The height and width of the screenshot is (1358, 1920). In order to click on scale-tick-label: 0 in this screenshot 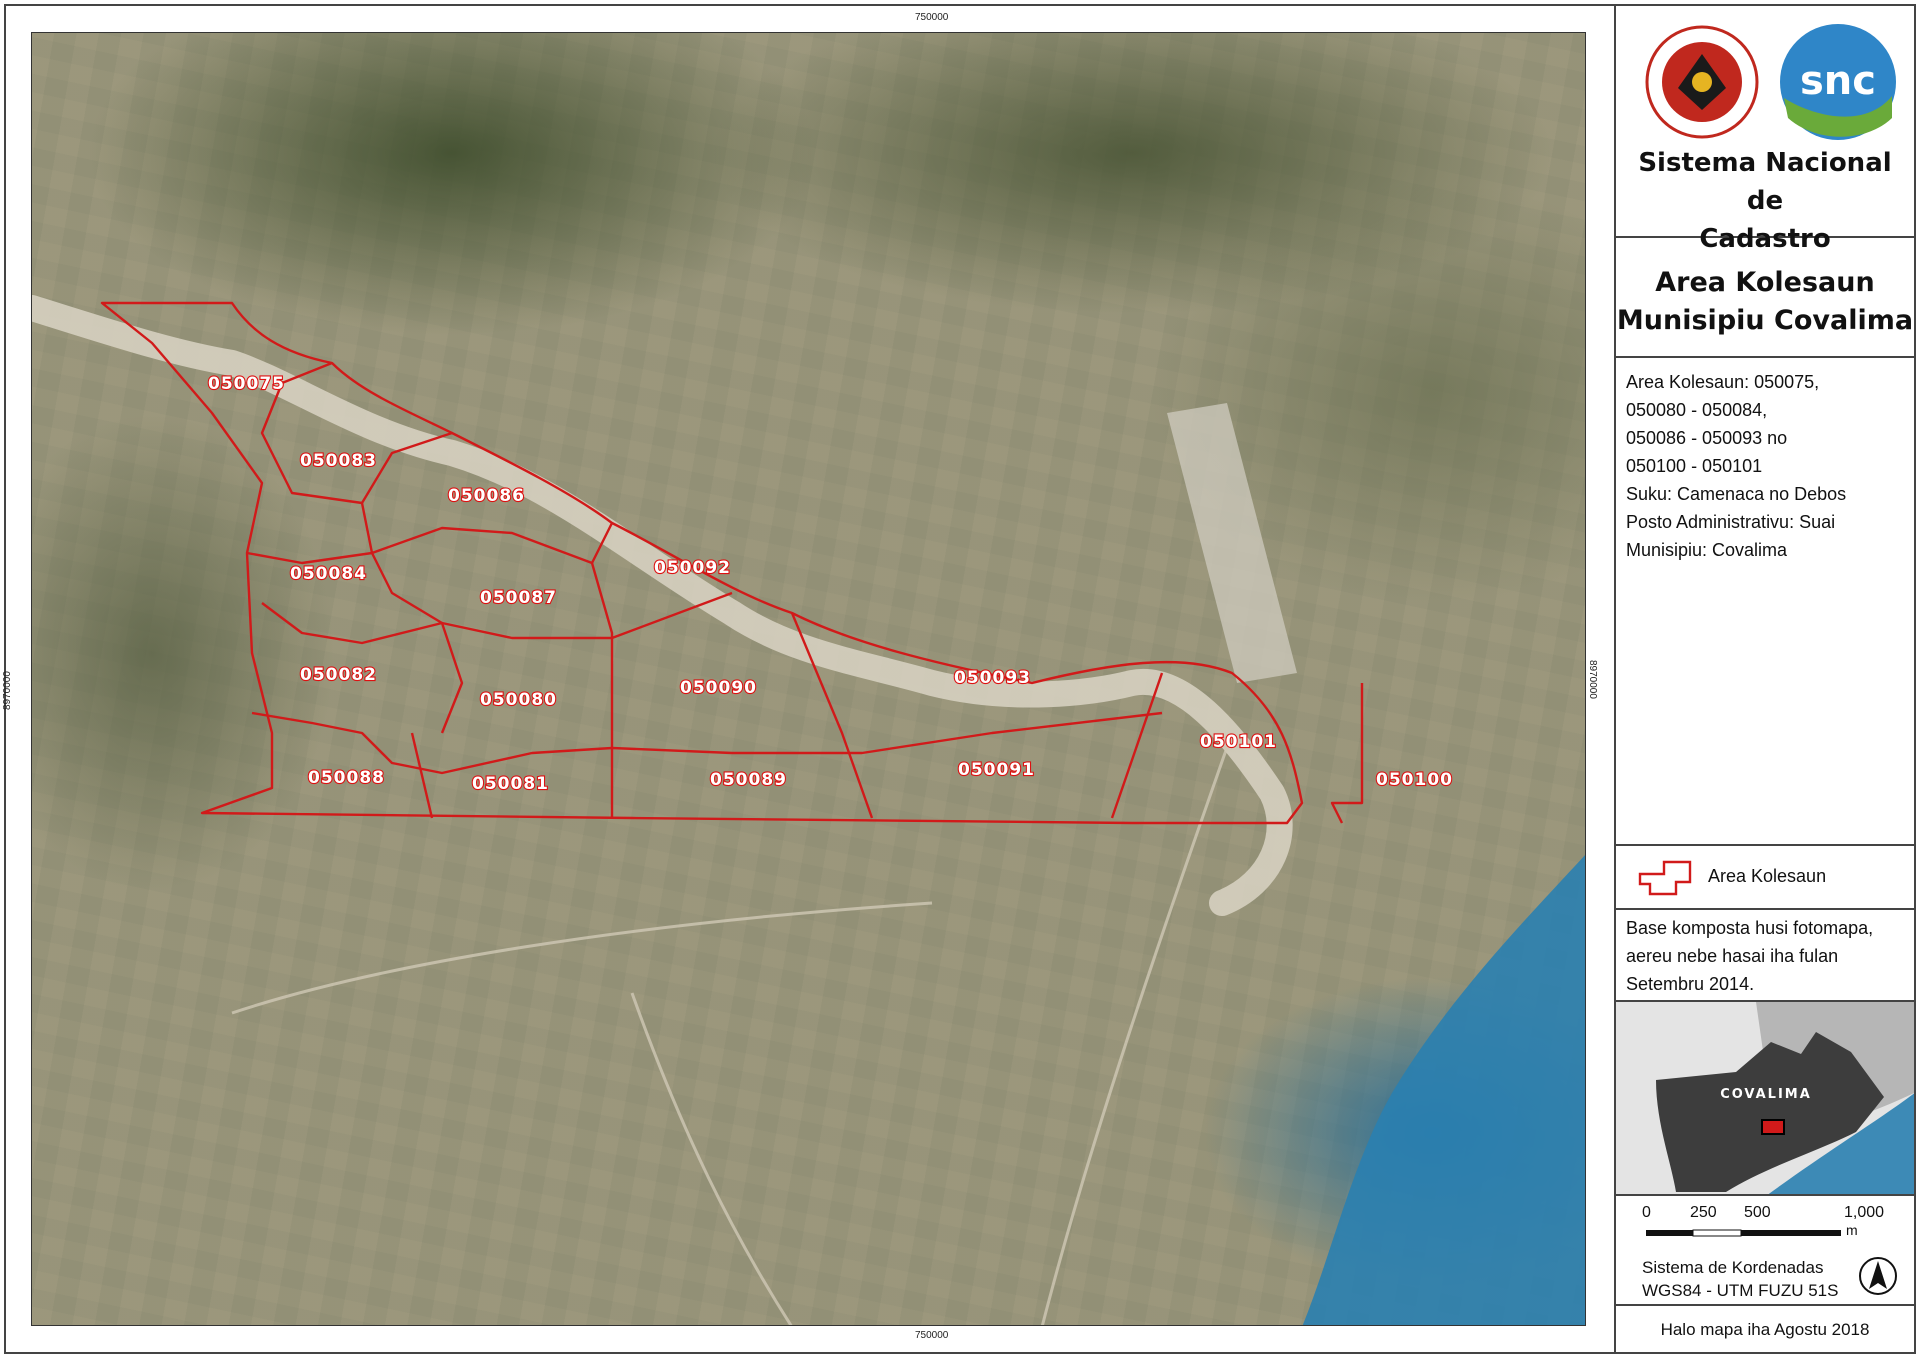, I will do `click(1646, 1212)`.